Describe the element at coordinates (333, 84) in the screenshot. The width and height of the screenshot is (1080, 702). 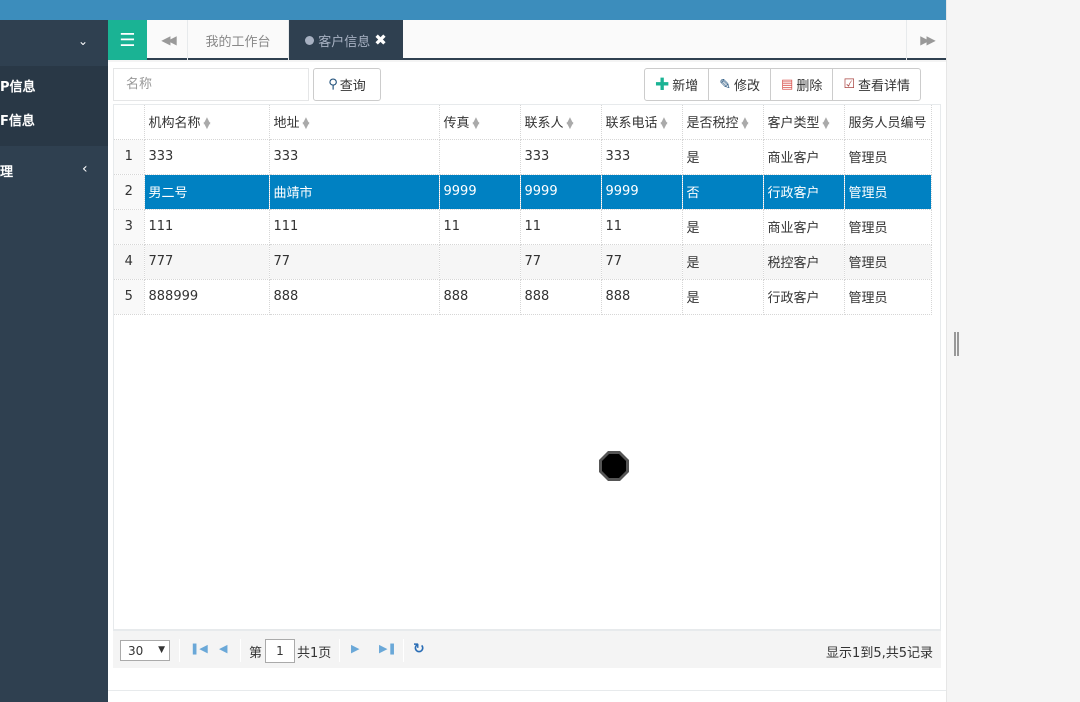
I see `search-icon: ⚲` at that location.